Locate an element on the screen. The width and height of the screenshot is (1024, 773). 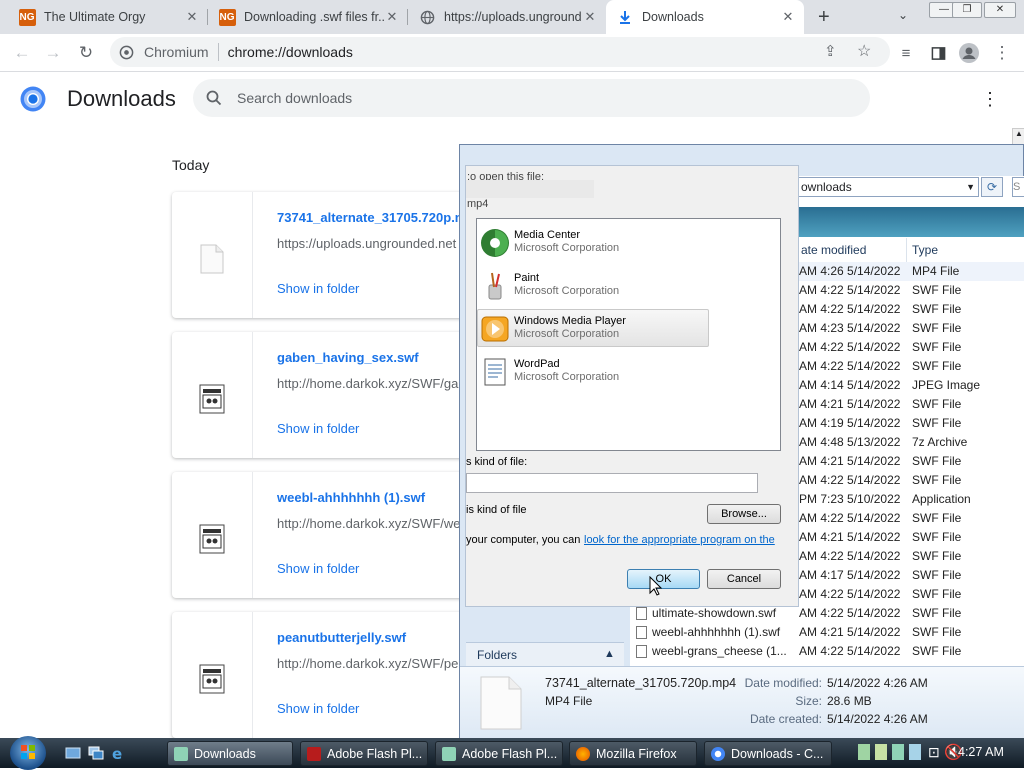
taskbar-item-downloads: Downloads is located at coordinates (230, 753).